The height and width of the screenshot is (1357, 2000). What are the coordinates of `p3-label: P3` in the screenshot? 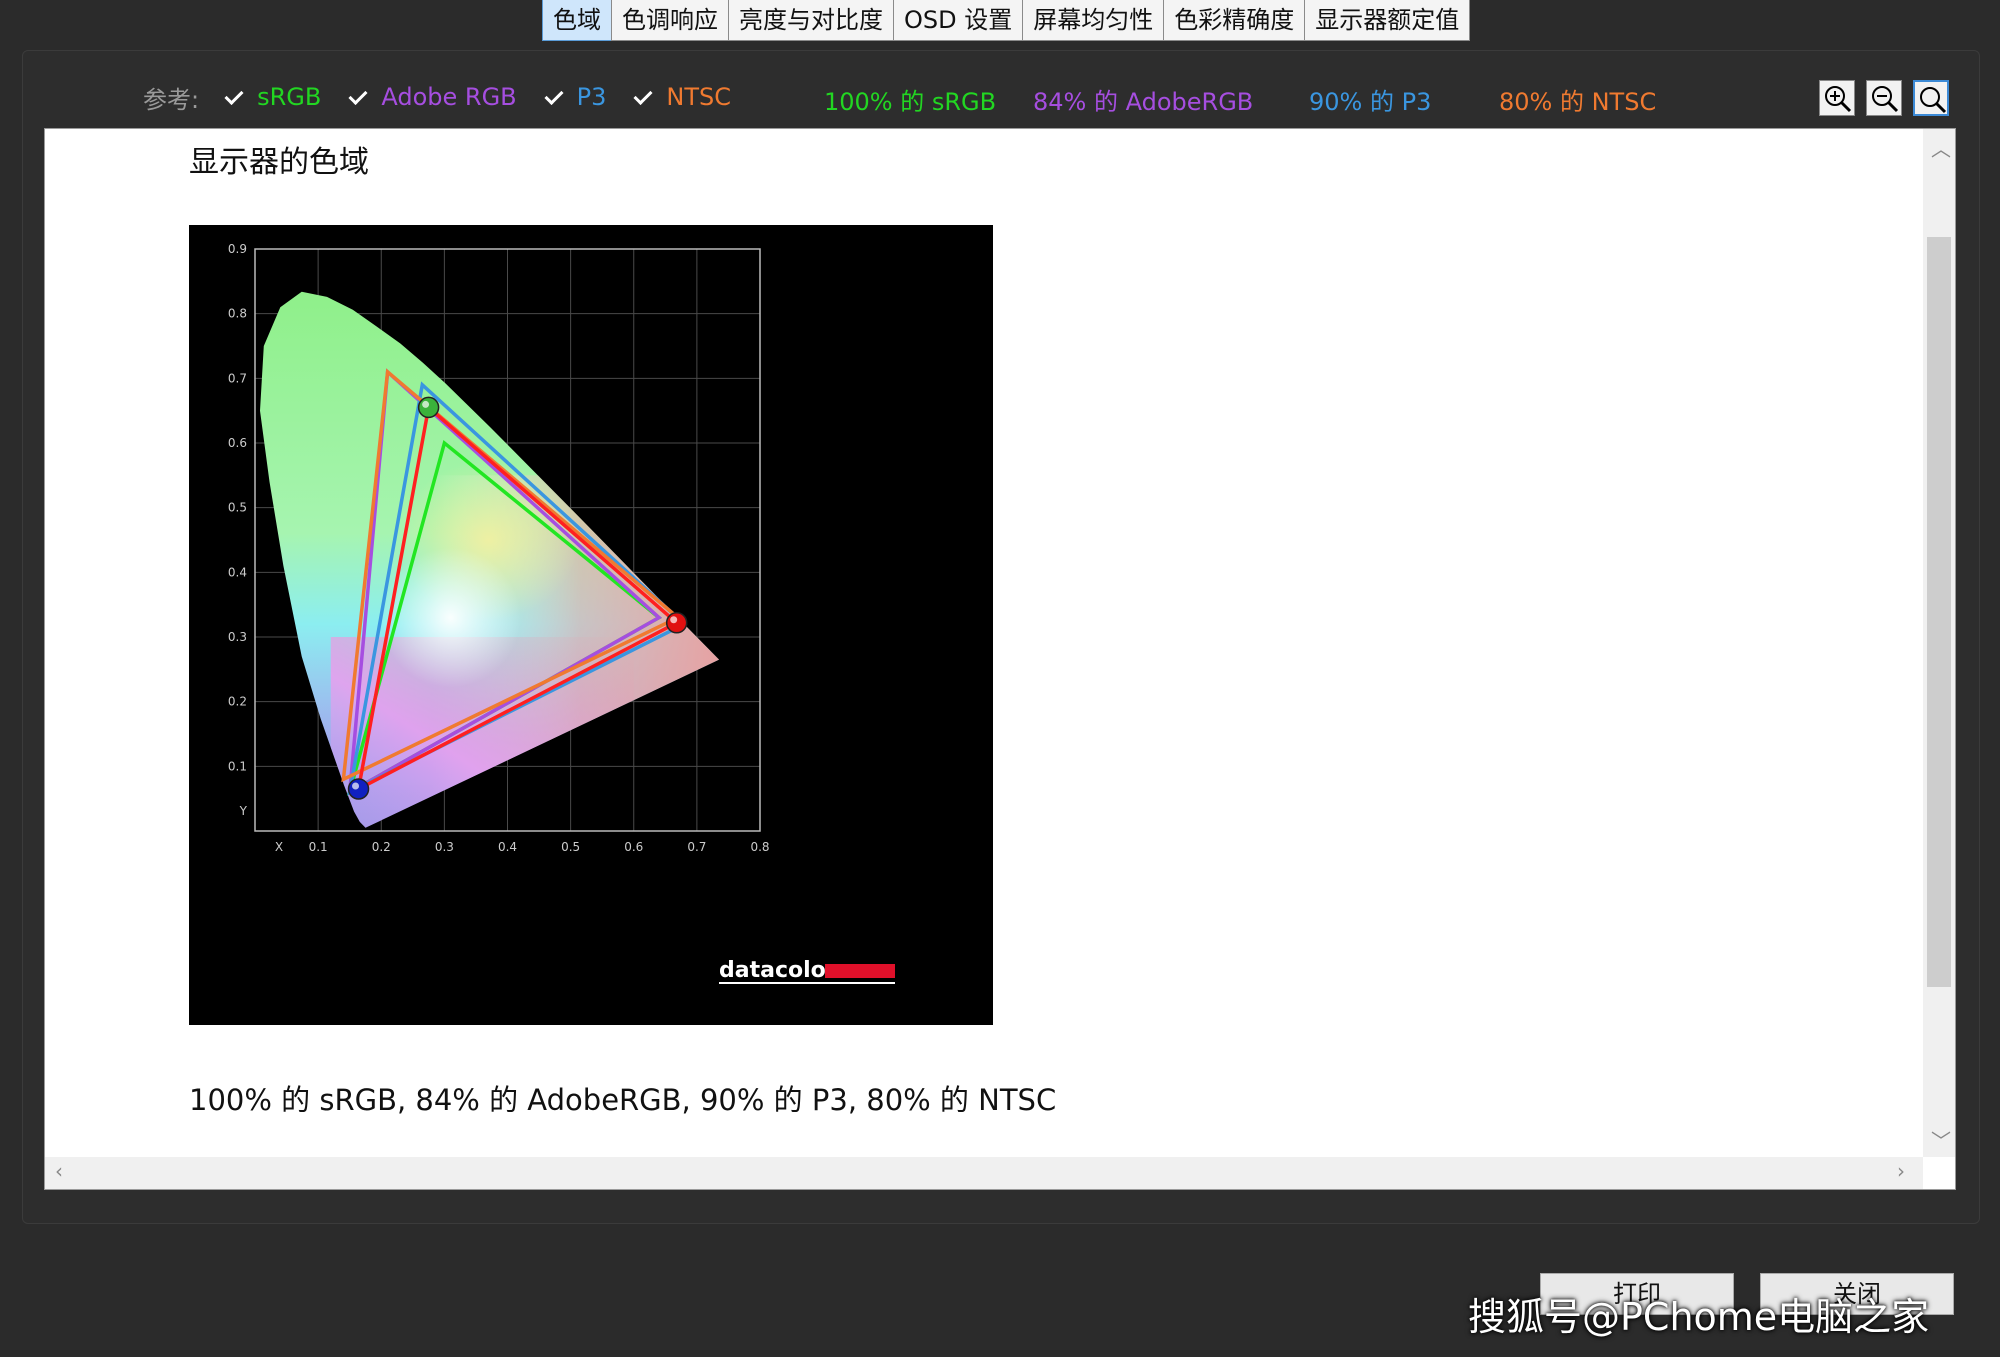 It's located at (591, 97).